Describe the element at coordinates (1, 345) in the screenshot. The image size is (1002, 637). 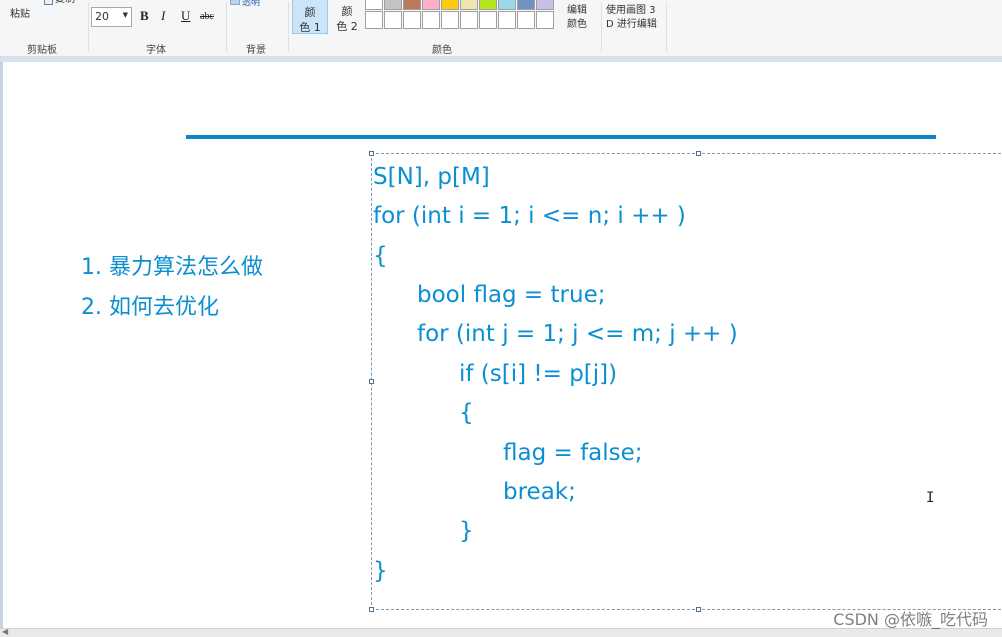
I see `canvas-left-edge` at that location.